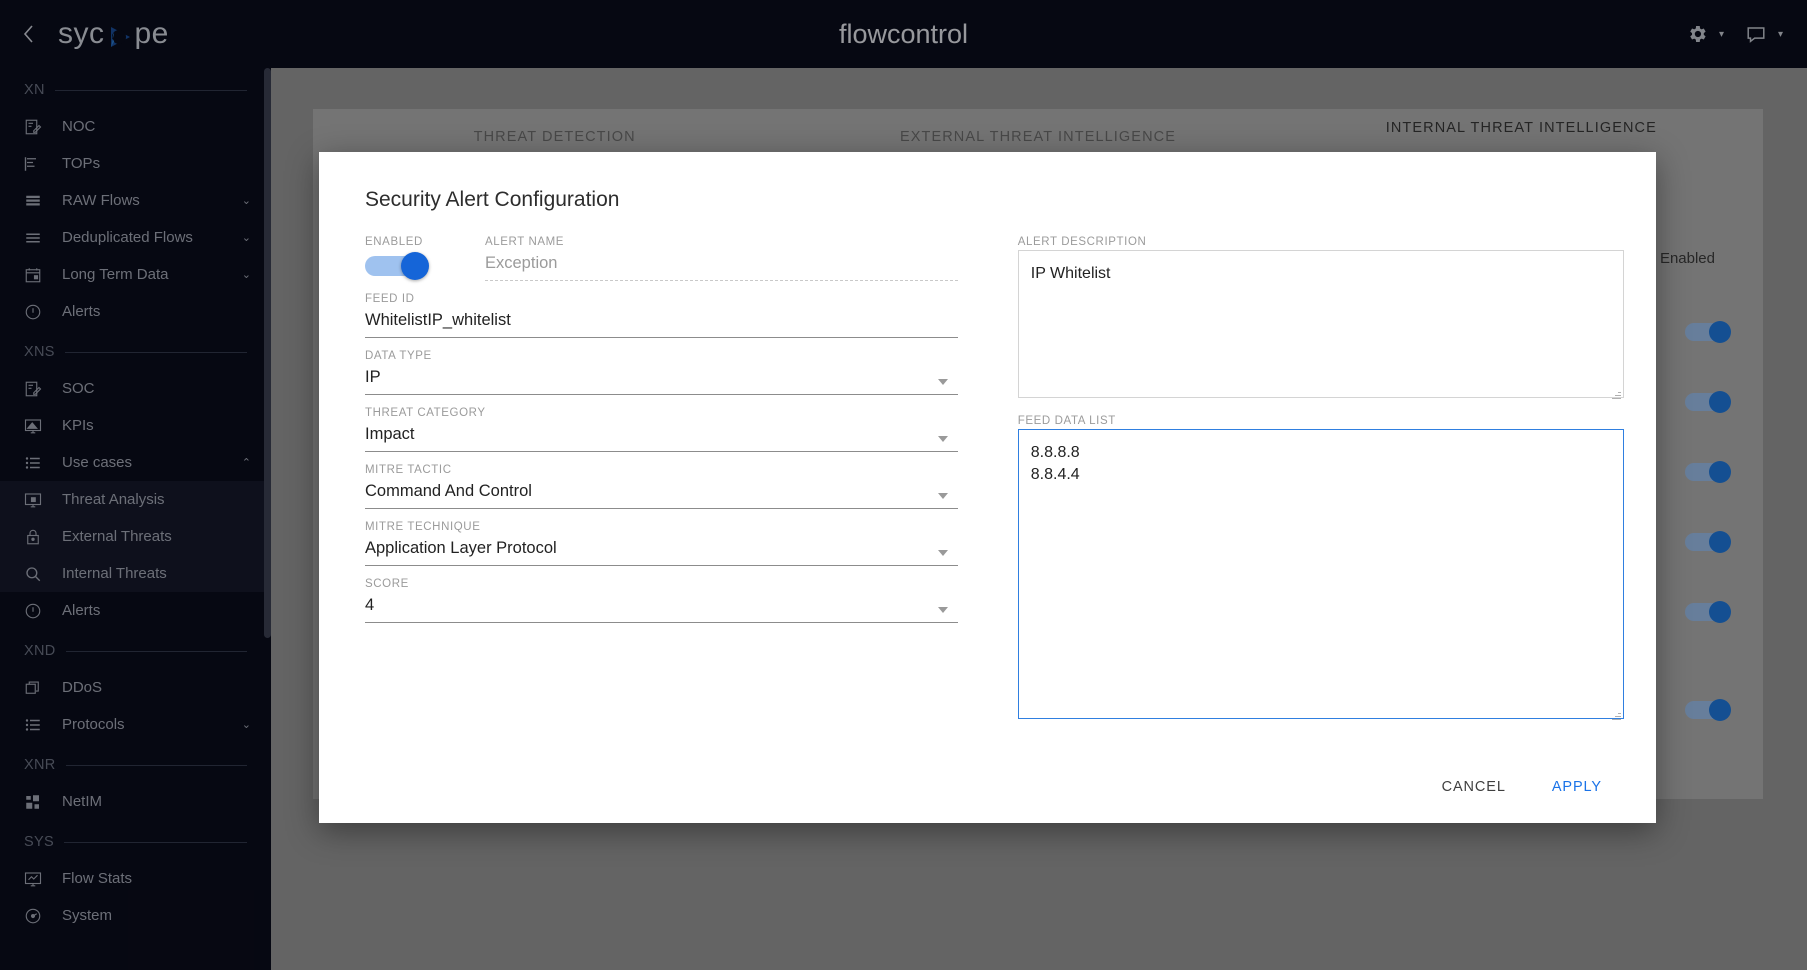  Describe the element at coordinates (661, 493) in the screenshot. I see `mitre-tactic-select` at that location.